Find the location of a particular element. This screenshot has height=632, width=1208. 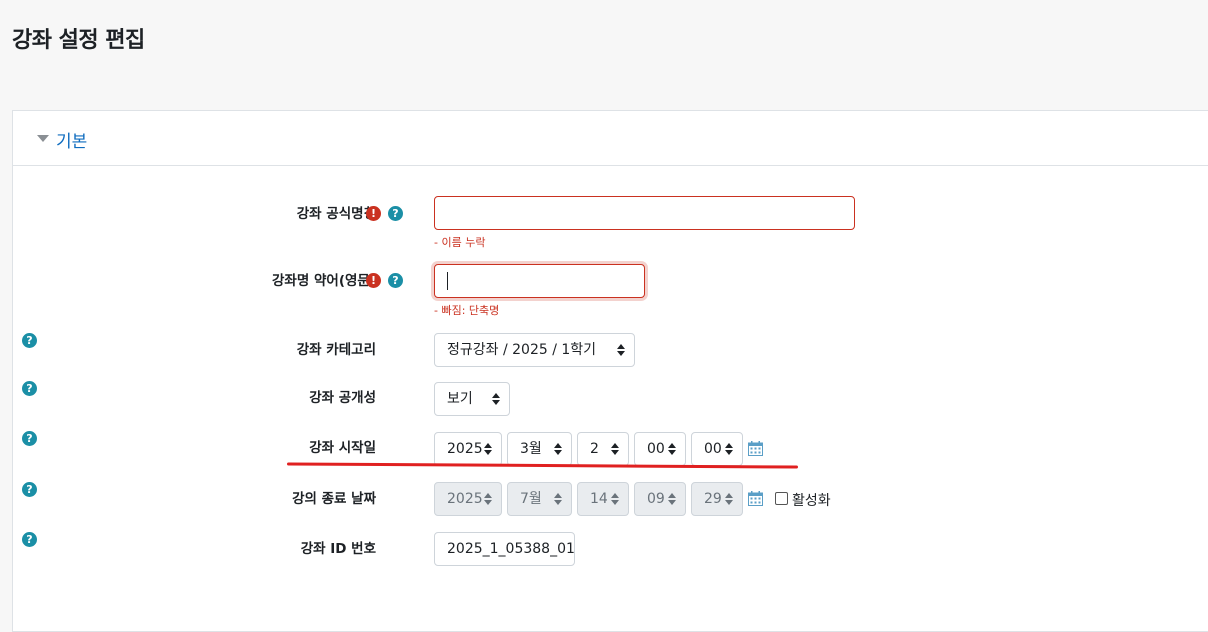

section-header: 기본 is located at coordinates (610, 138).